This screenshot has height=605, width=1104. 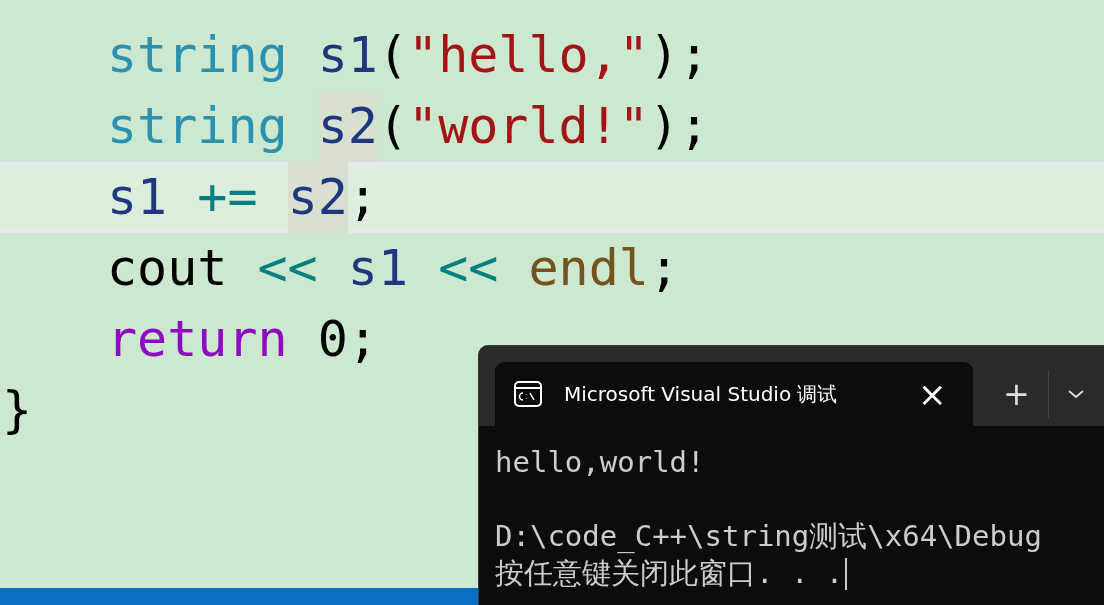 I want to click on terminal-tab: Microsoft Visual Studio 调试 ×, so click(x=734, y=394).